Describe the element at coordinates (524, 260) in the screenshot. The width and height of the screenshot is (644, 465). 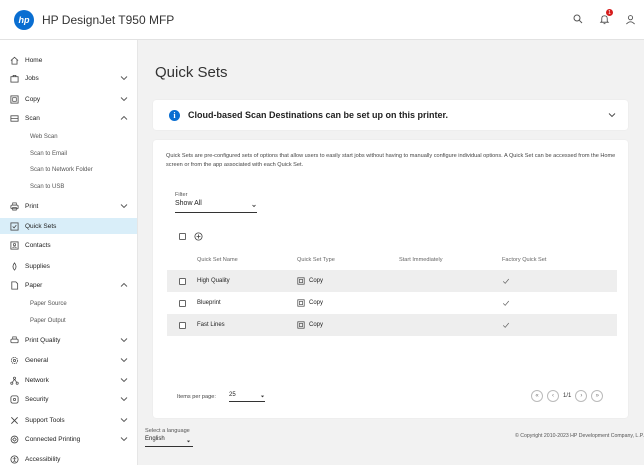
I see `column-header: Factory Quick Set` at that location.